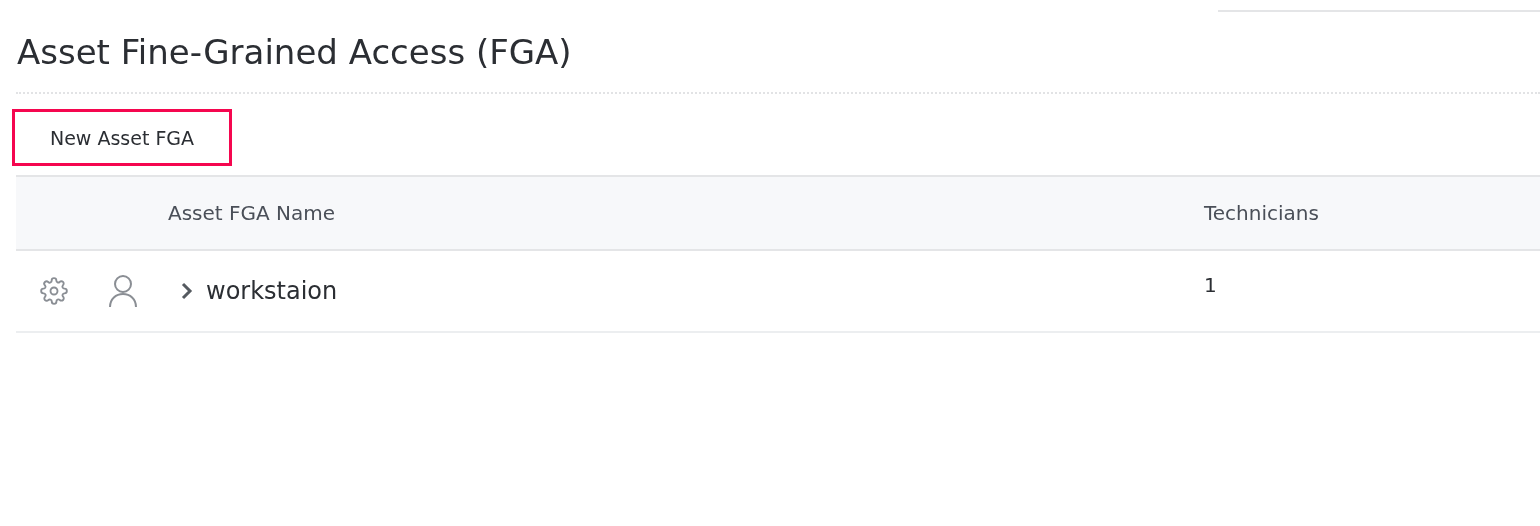  Describe the element at coordinates (54, 291) in the screenshot. I see `settings-icon` at that location.